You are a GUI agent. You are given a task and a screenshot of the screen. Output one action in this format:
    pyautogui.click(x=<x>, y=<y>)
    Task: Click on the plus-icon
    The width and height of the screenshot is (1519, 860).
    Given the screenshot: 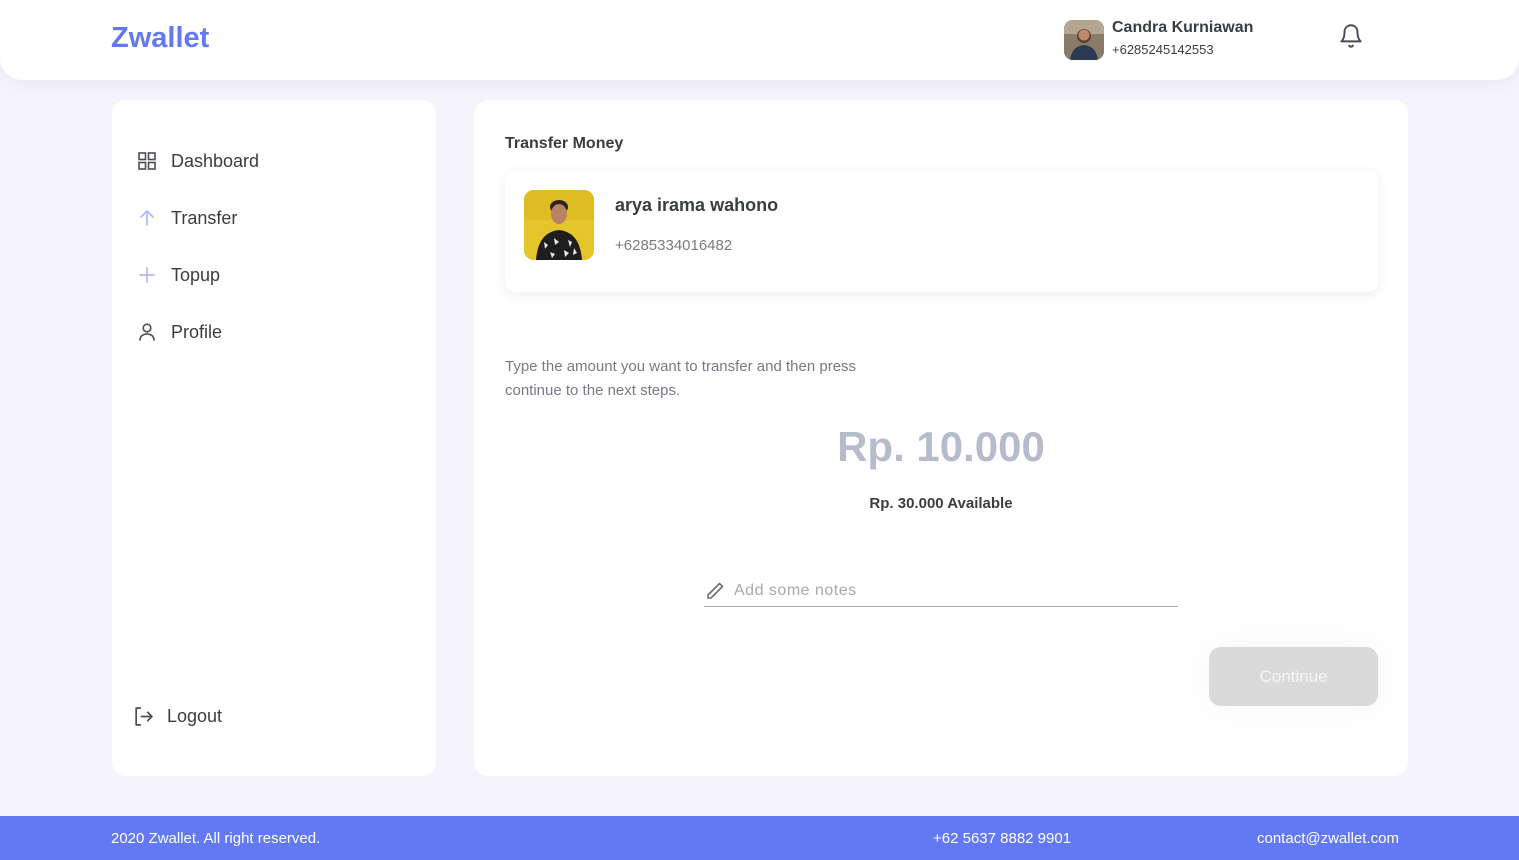 What is the action you would take?
    pyautogui.click(x=147, y=275)
    